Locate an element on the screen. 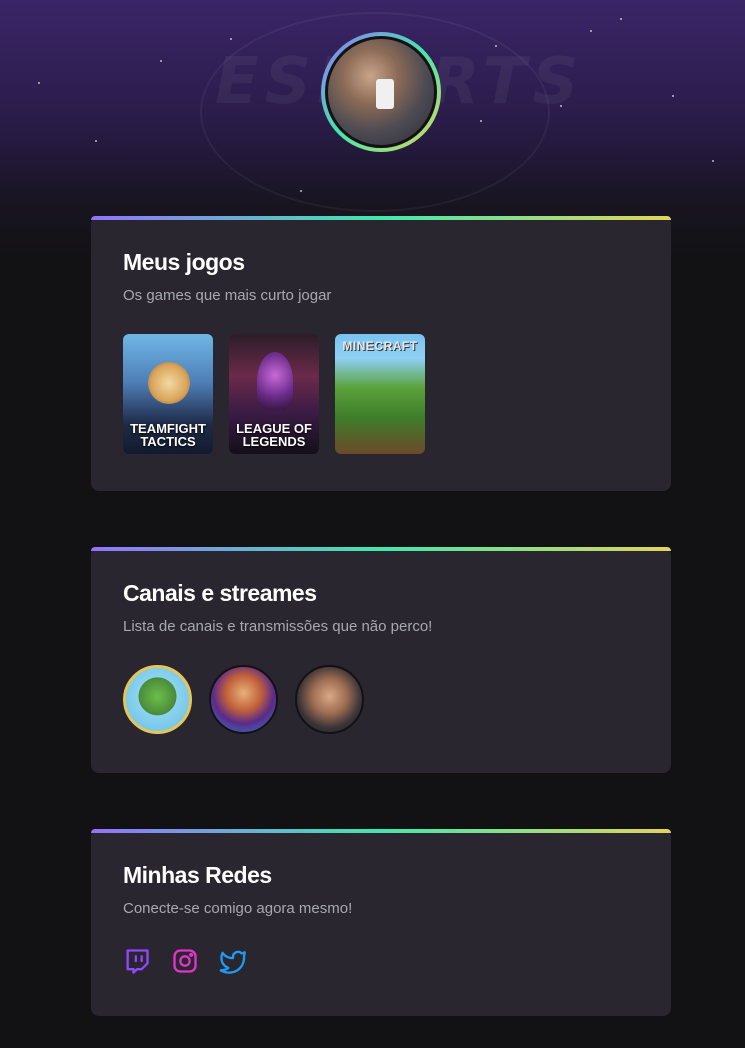 The width and height of the screenshot is (745, 1048). game-label: TEAMFIGHT TACTICS is located at coordinates (168, 435).